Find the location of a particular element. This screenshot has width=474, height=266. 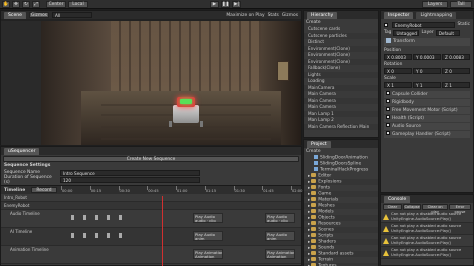

rotation-y: Y 0 is located at coordinates (427, 70).